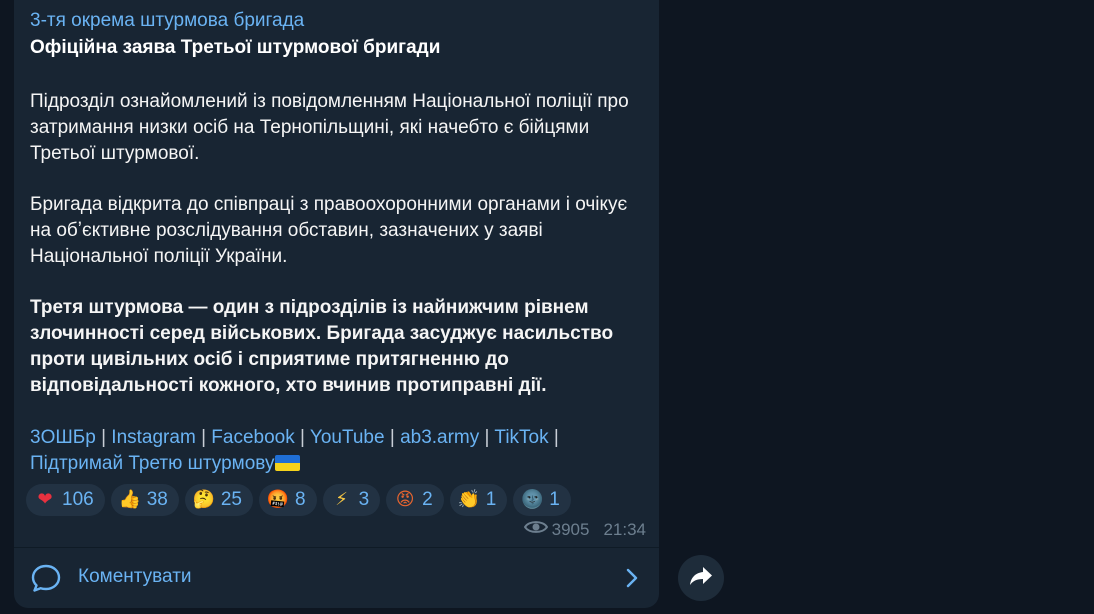  I want to click on reactions-bar: ❤ 106 👍 38 🤔 25 🤬 8 ⚡ 3 😡 2 👏 1 🌚 1, so click(298, 500).